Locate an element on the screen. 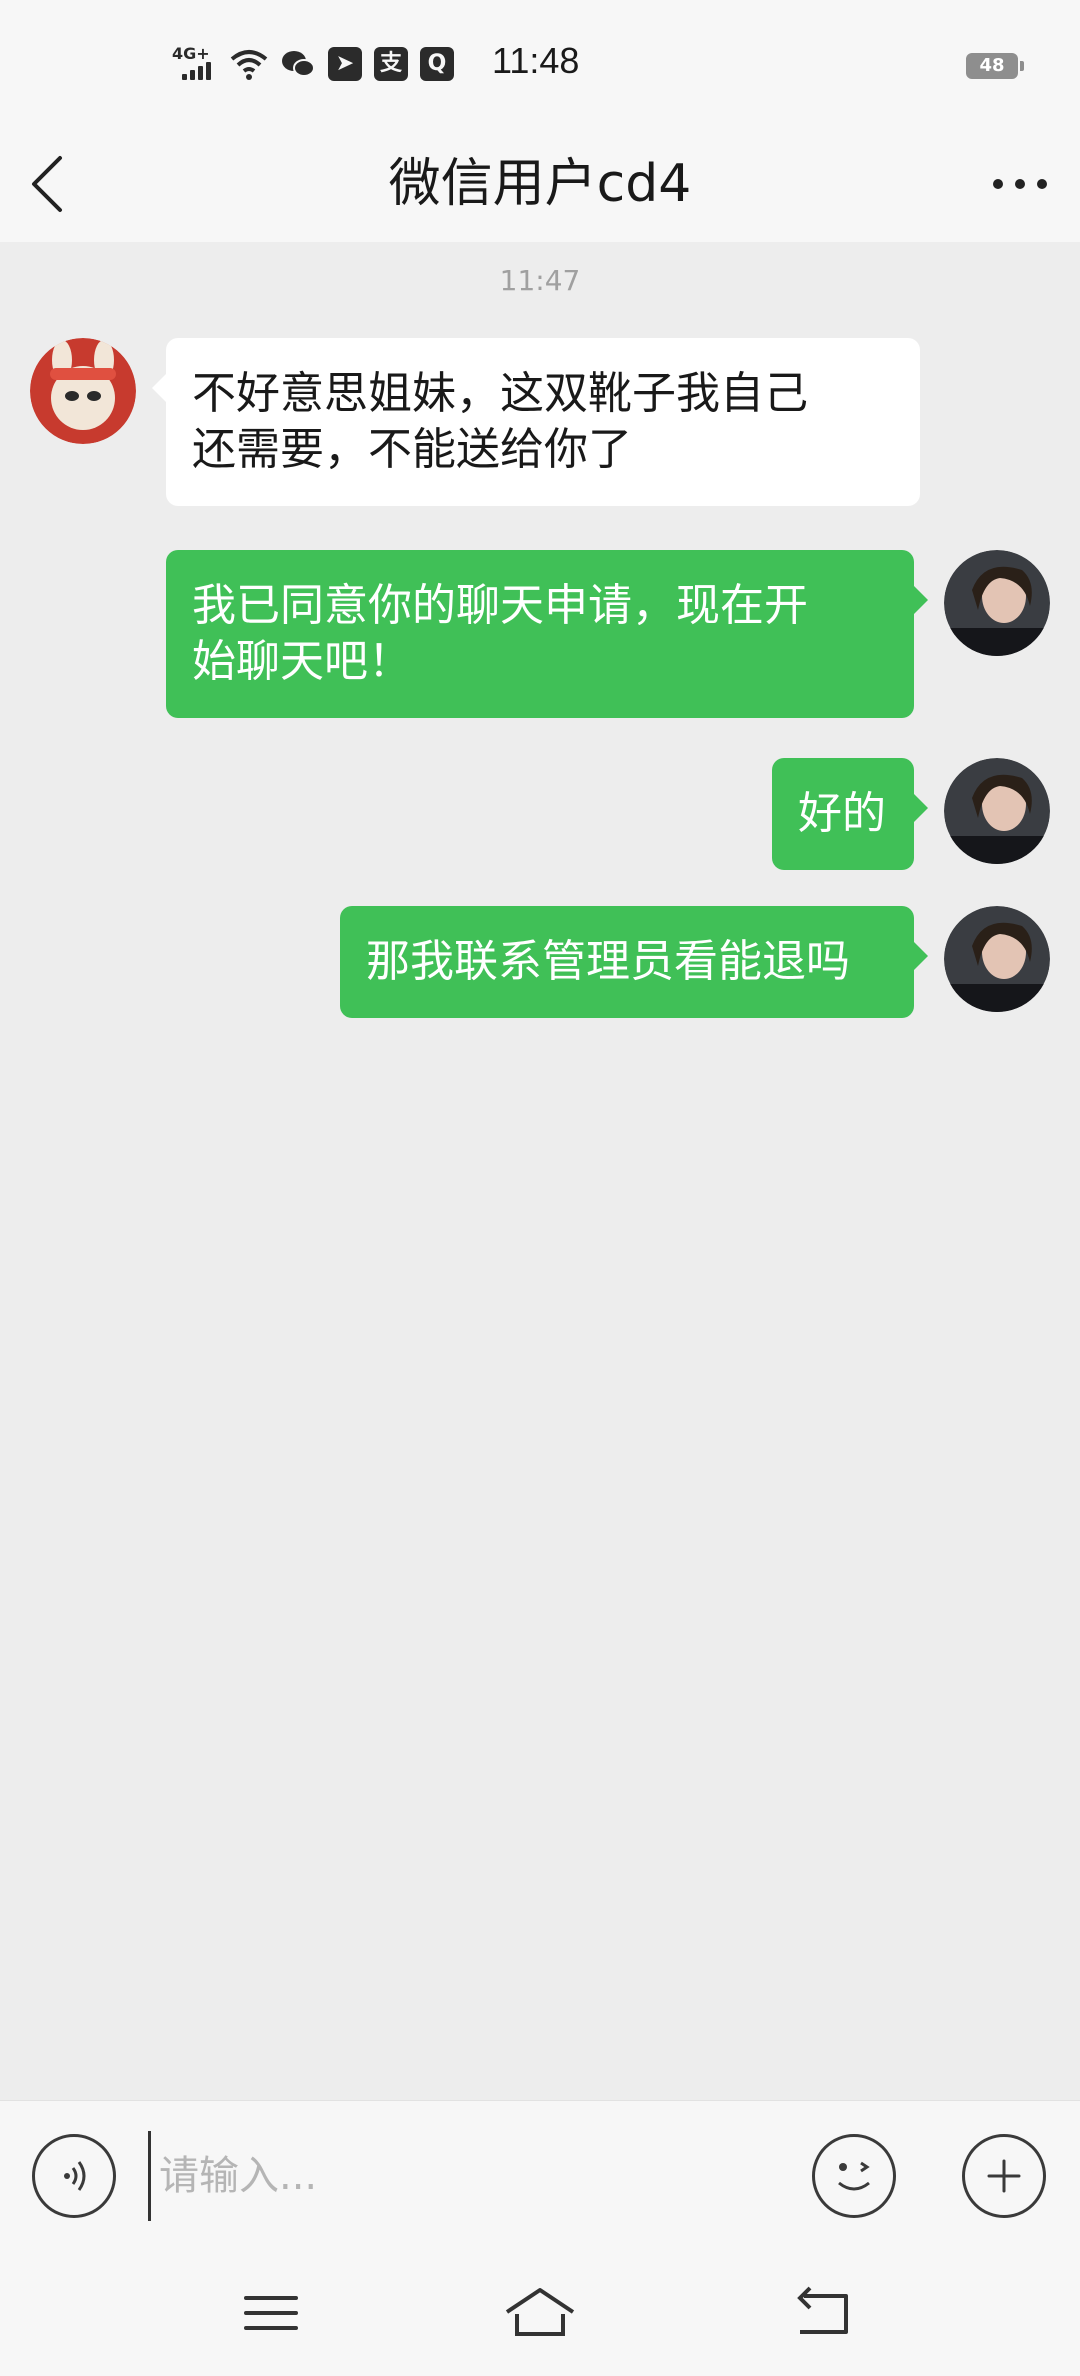 This screenshot has width=1080, height=2376. status-icons: 4G+ ➤ 支 Q is located at coordinates (312, 64).